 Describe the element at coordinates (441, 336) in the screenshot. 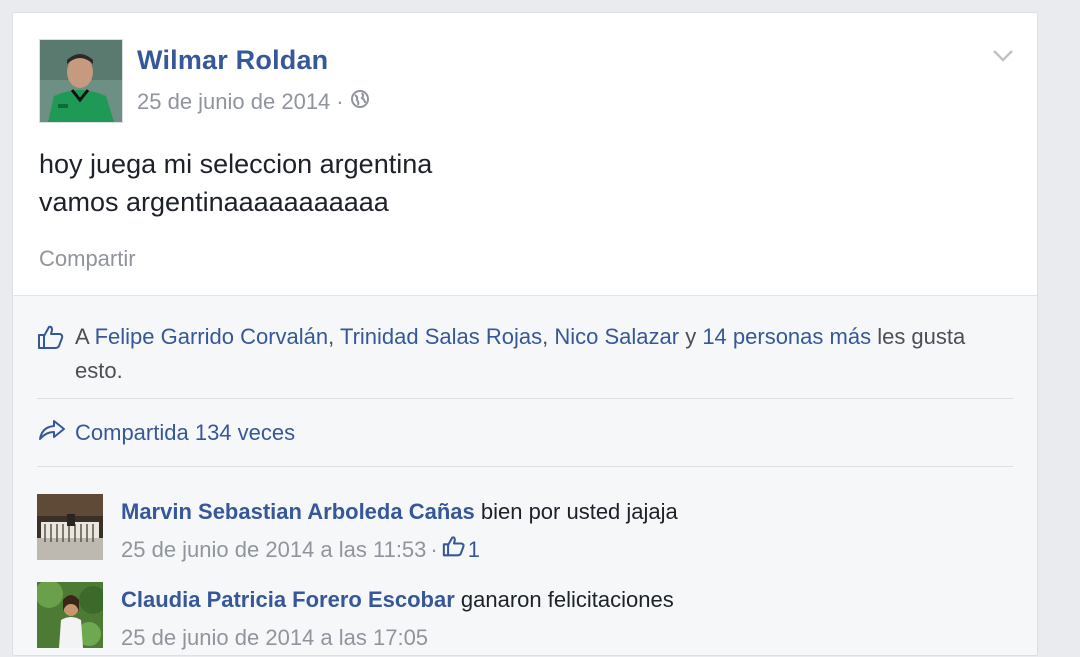

I see `liker-link: Trinidad Salas Rojas` at that location.